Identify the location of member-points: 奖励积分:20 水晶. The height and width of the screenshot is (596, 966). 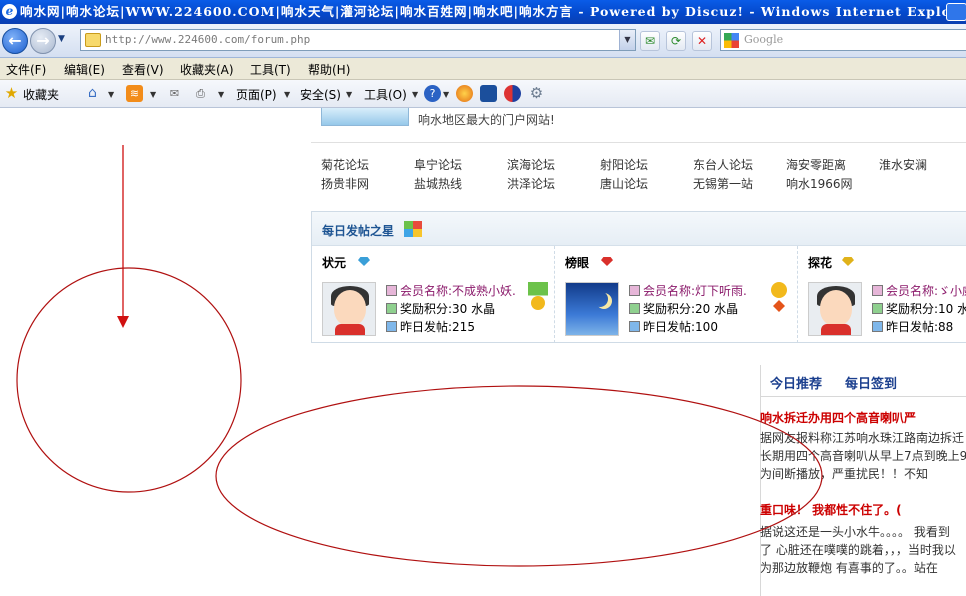
(683, 308).